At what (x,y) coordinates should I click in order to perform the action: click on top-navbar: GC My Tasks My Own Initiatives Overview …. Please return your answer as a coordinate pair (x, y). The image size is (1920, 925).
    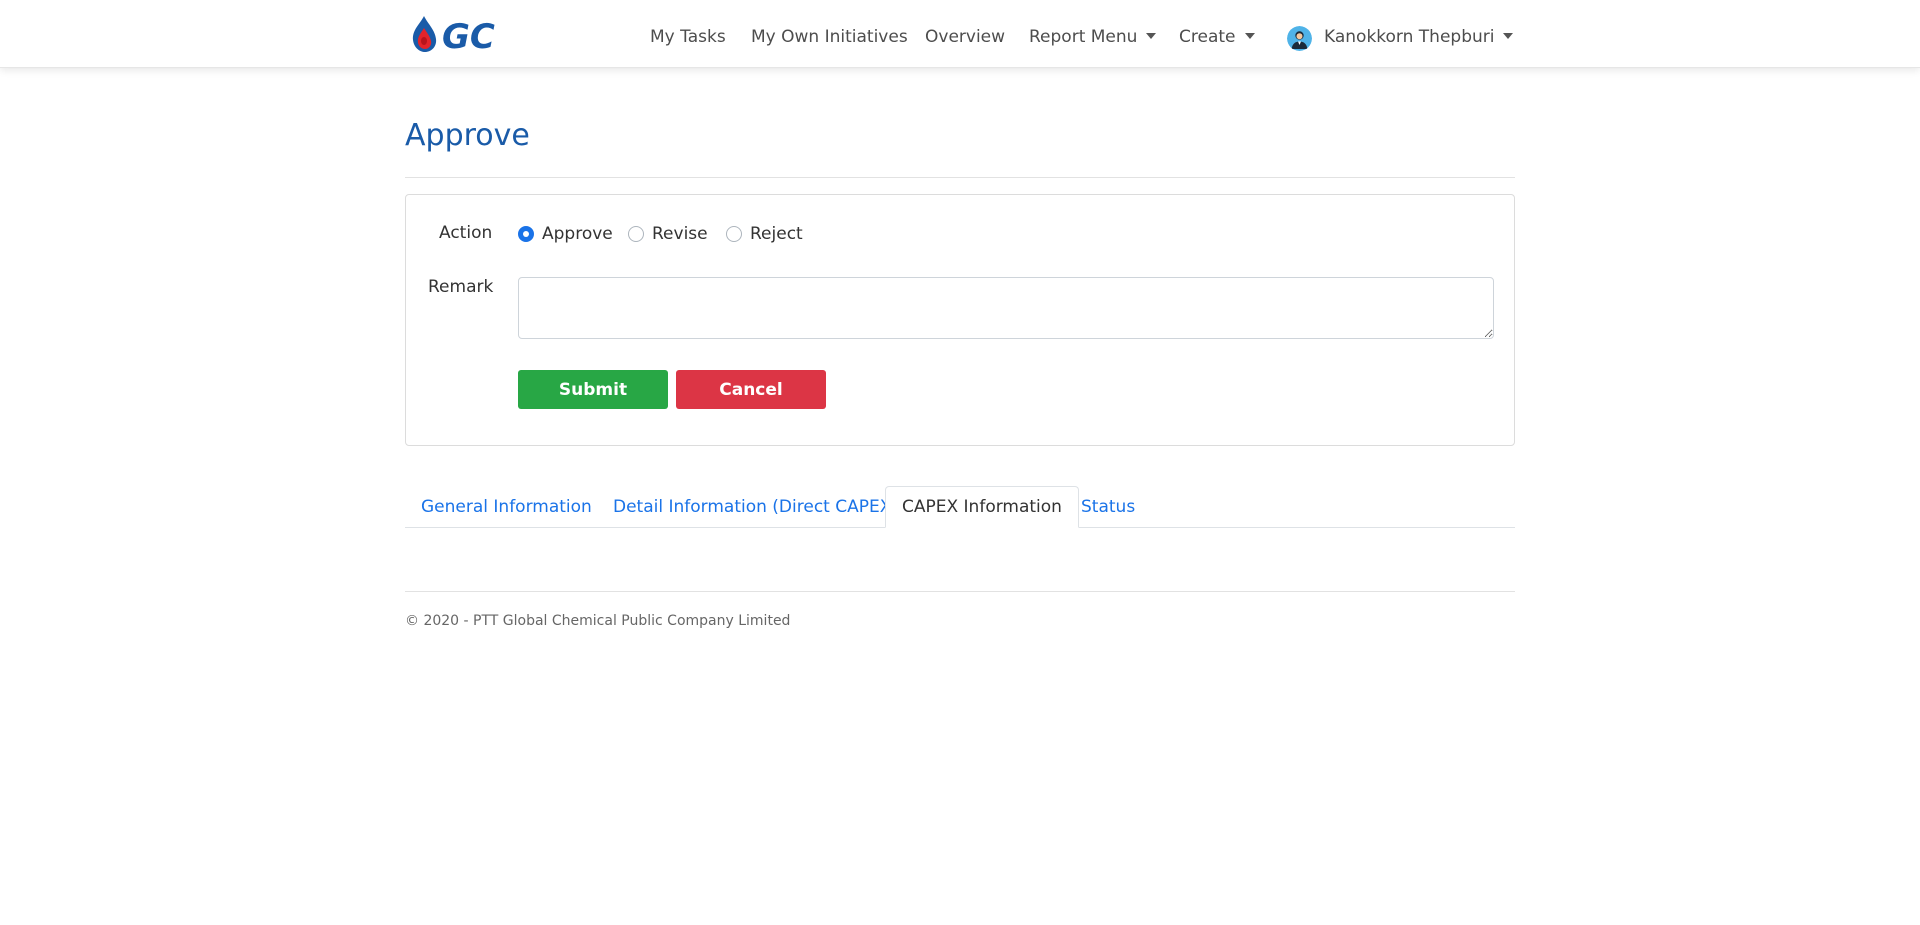
    Looking at the image, I should click on (960, 34).